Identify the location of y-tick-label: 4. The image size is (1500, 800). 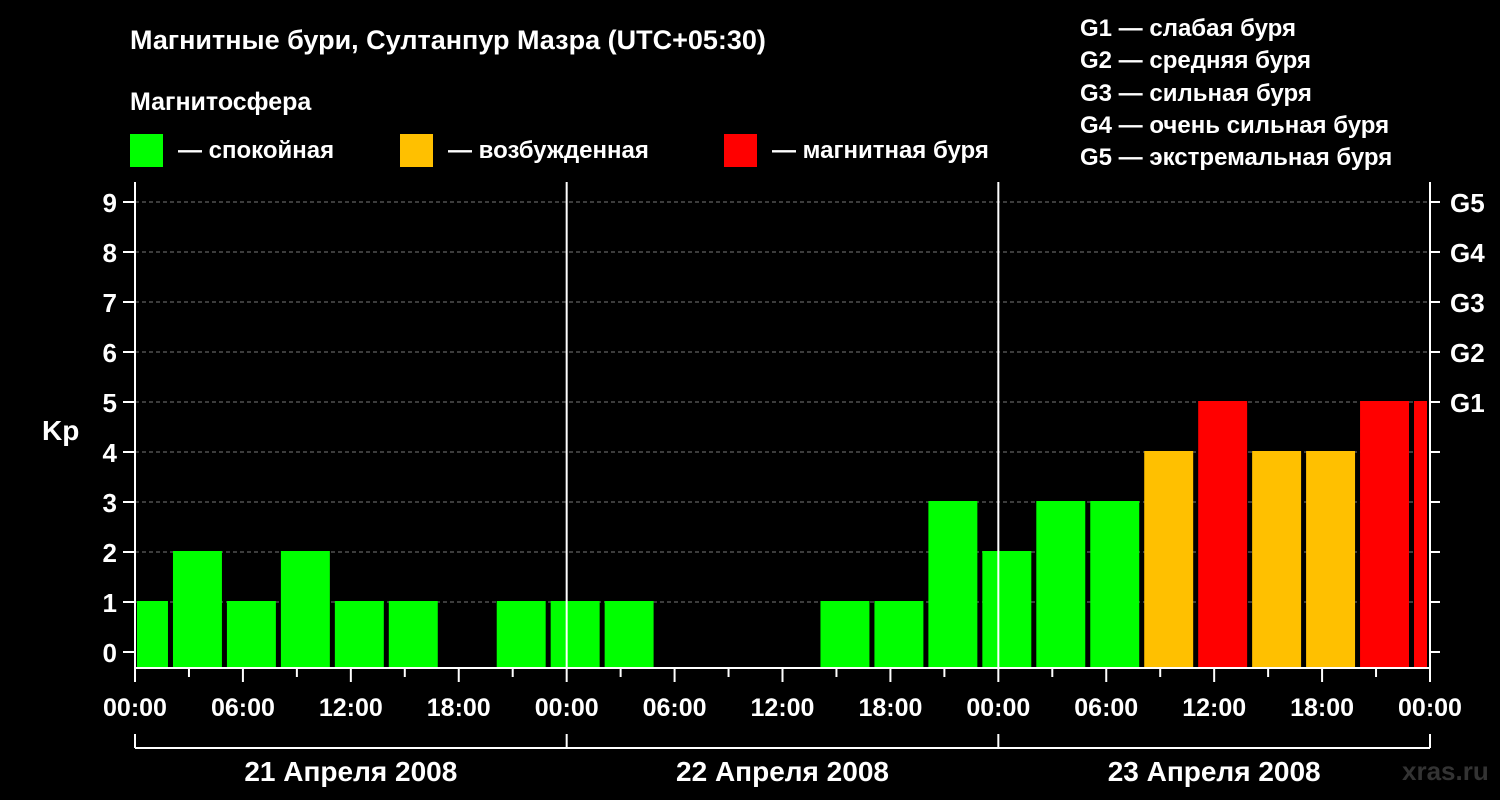
(110, 453).